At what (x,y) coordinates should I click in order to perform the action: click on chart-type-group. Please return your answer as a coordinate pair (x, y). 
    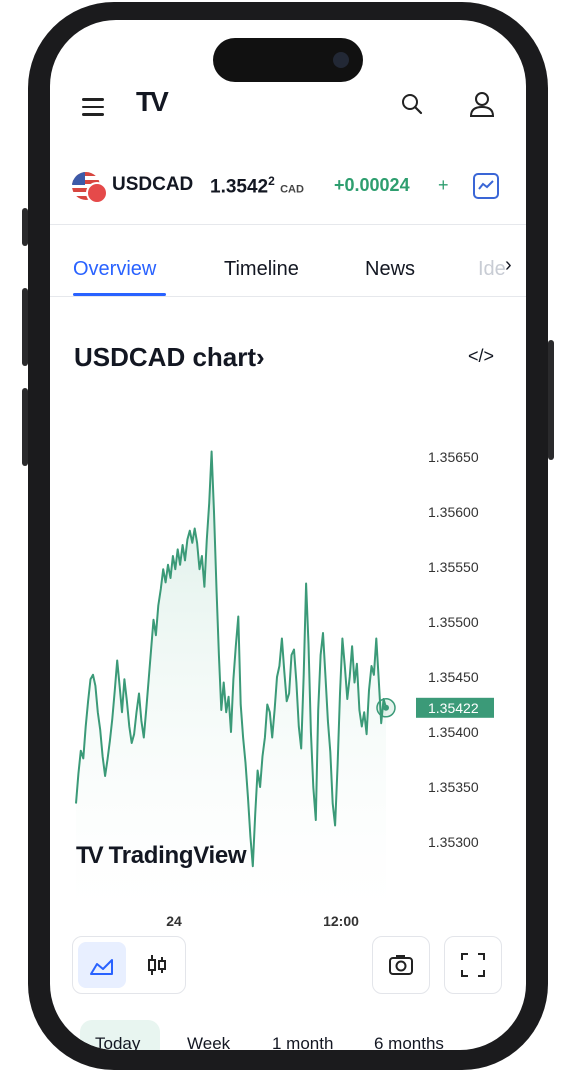
    Looking at the image, I should click on (129, 965).